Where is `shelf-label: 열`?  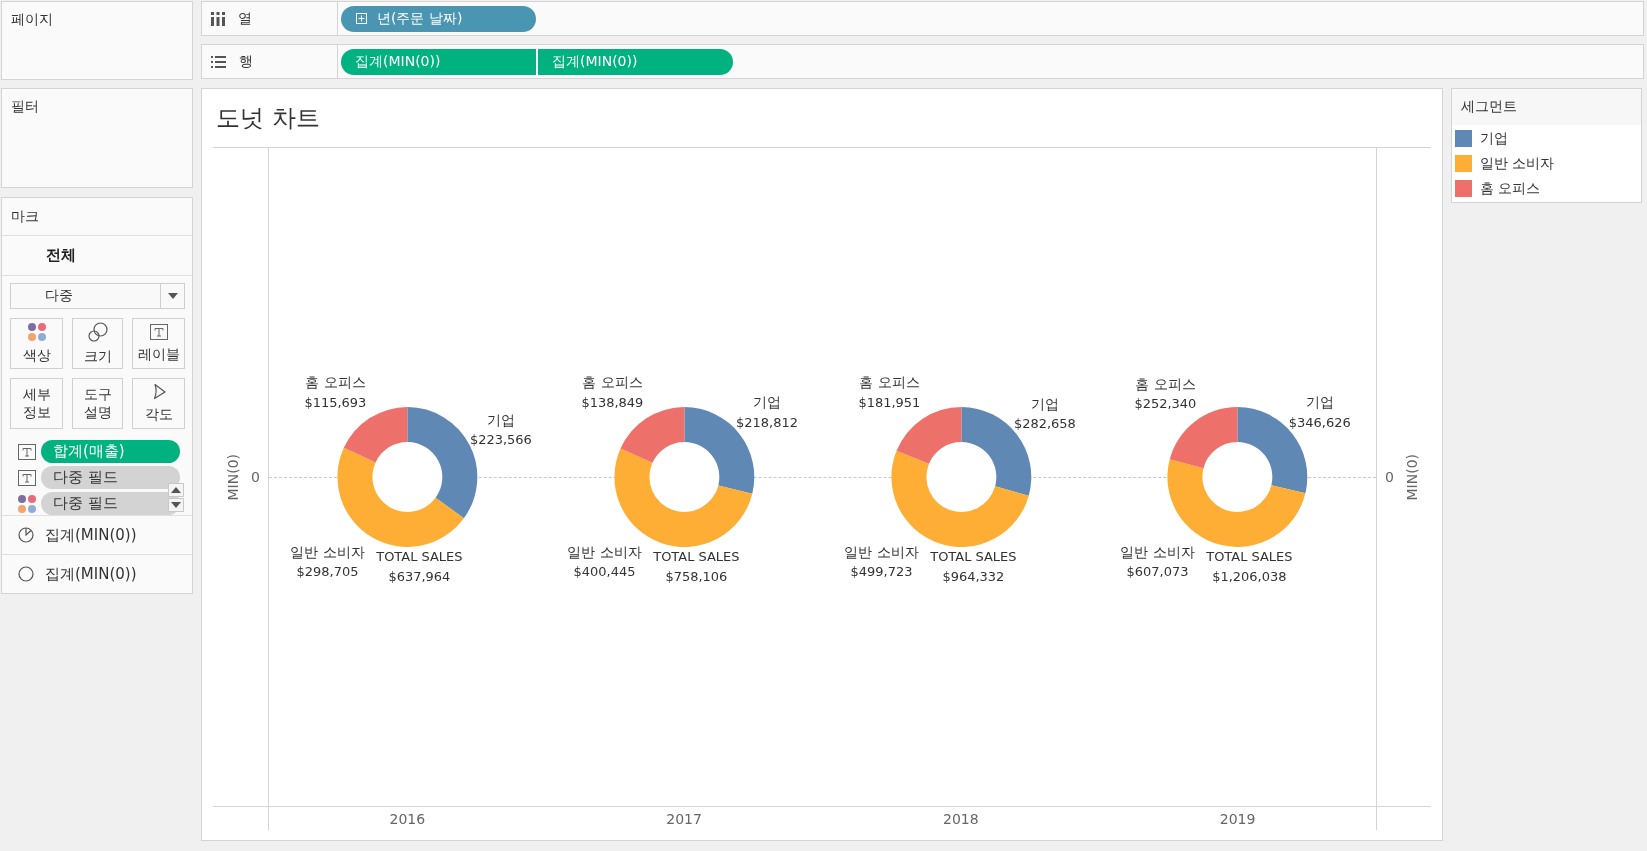 shelf-label: 열 is located at coordinates (245, 18).